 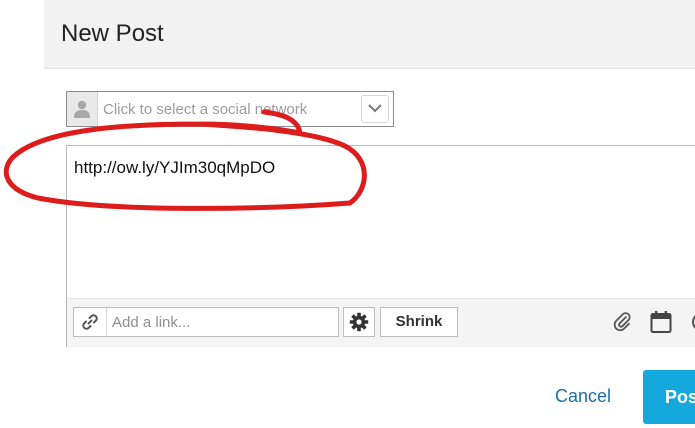 I want to click on link-icon, so click(x=90, y=322).